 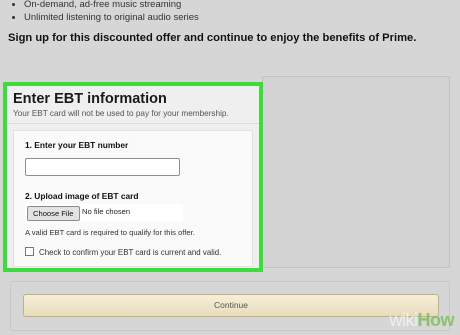 I want to click on watermark-wiki: wiki, so click(x=404, y=320).